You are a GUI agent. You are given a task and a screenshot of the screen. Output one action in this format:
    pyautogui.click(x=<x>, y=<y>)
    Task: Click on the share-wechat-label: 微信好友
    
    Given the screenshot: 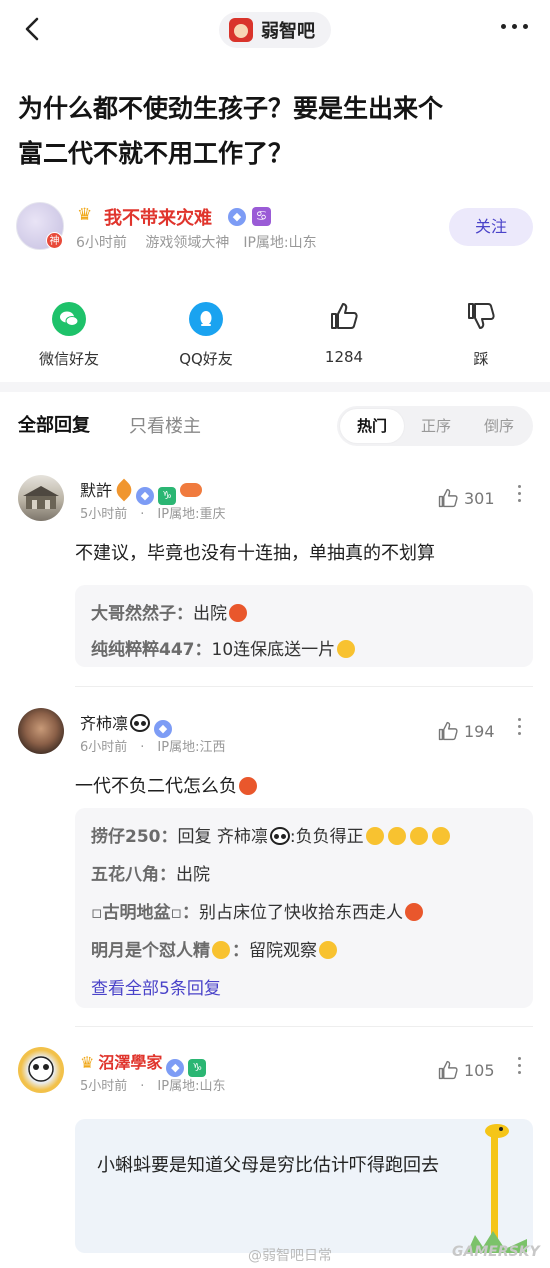 What is the action you would take?
    pyautogui.click(x=68, y=359)
    